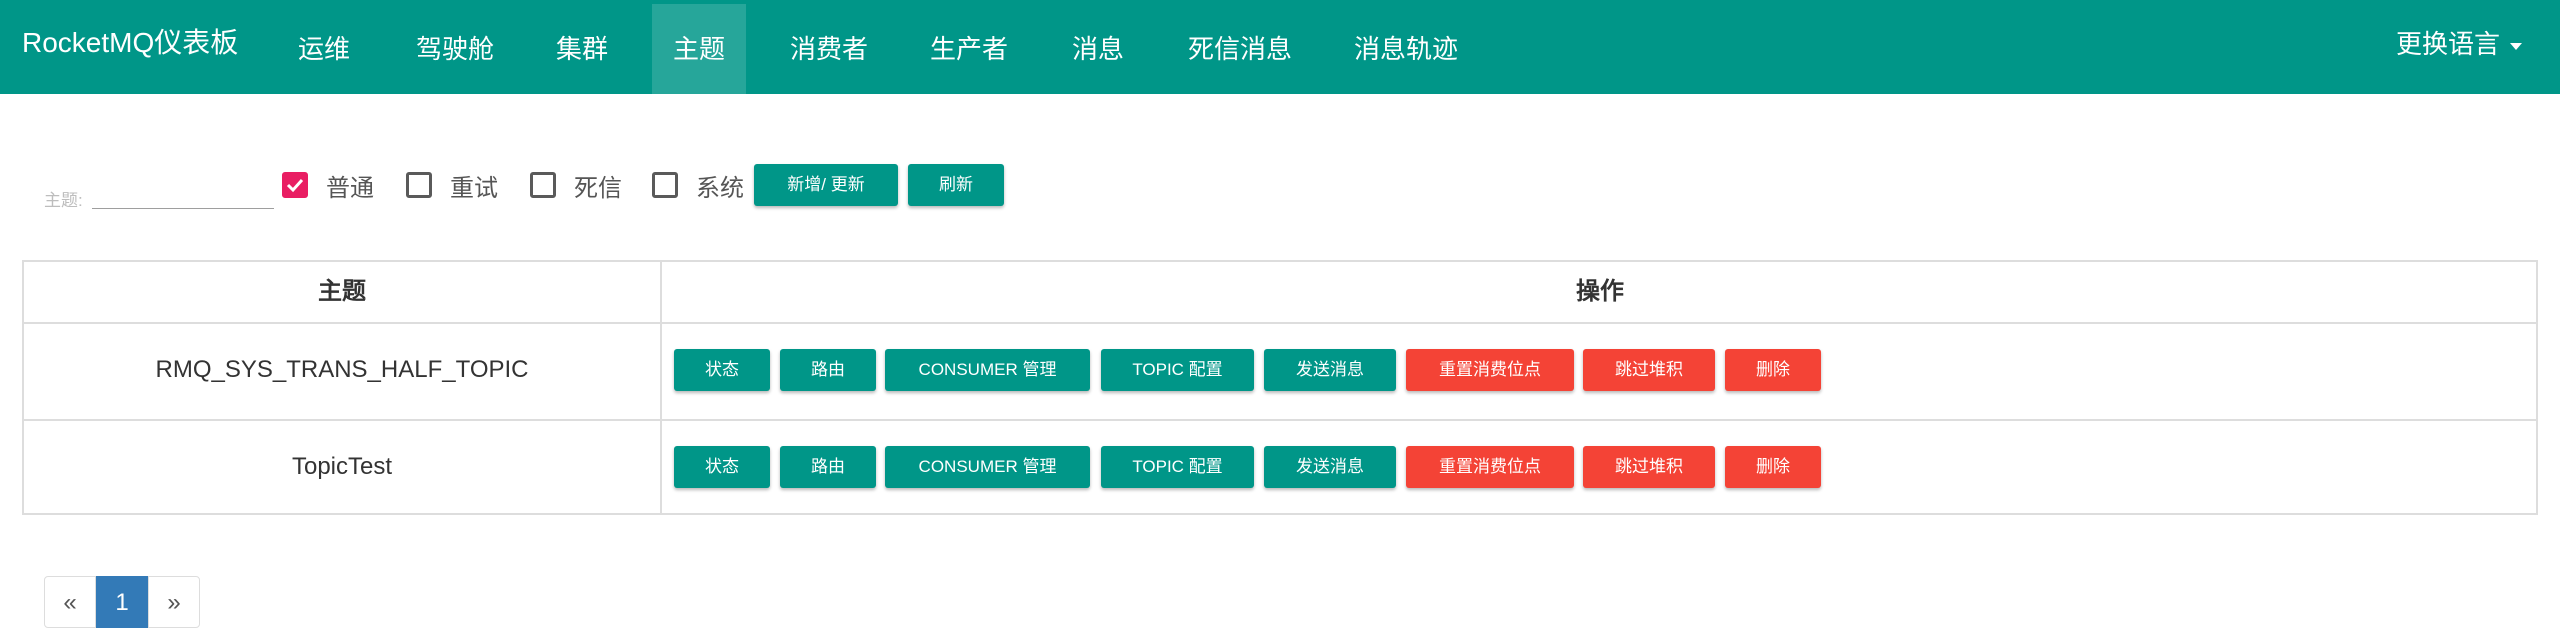 This screenshot has height=643, width=2560. I want to click on checkbox-retry-label: 重试, so click(474, 188).